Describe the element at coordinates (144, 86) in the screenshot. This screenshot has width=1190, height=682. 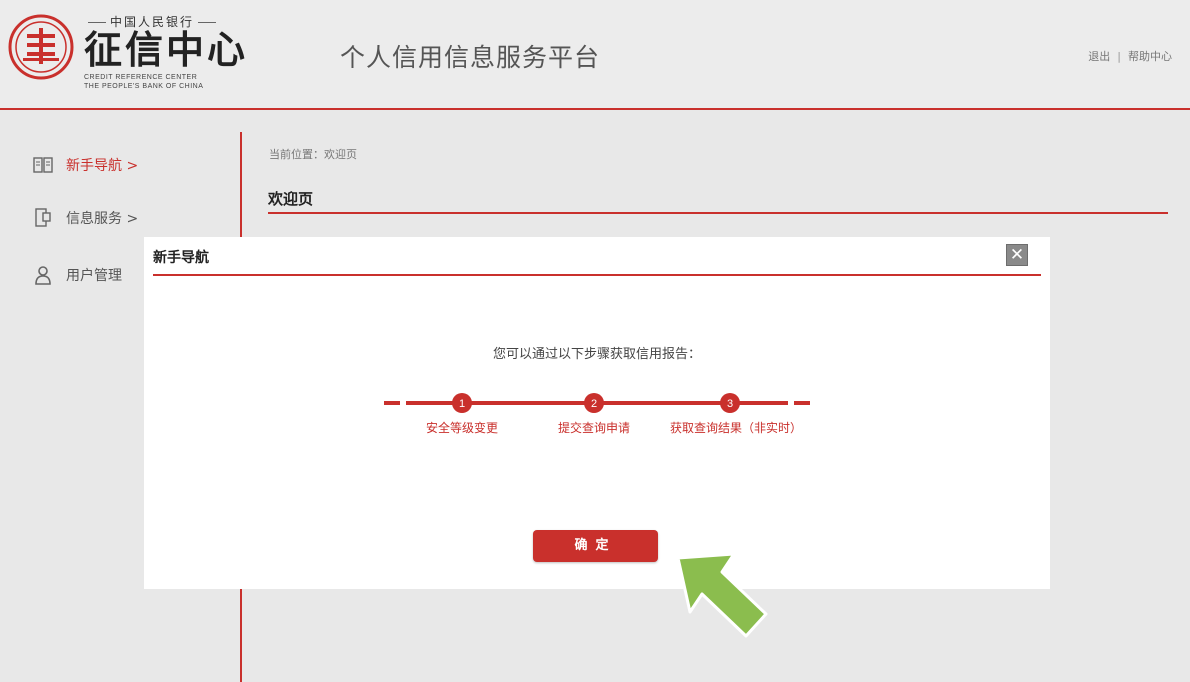
I see `logo-english-line-2: THE PEOPLE'S BANK OF CHINA` at that location.